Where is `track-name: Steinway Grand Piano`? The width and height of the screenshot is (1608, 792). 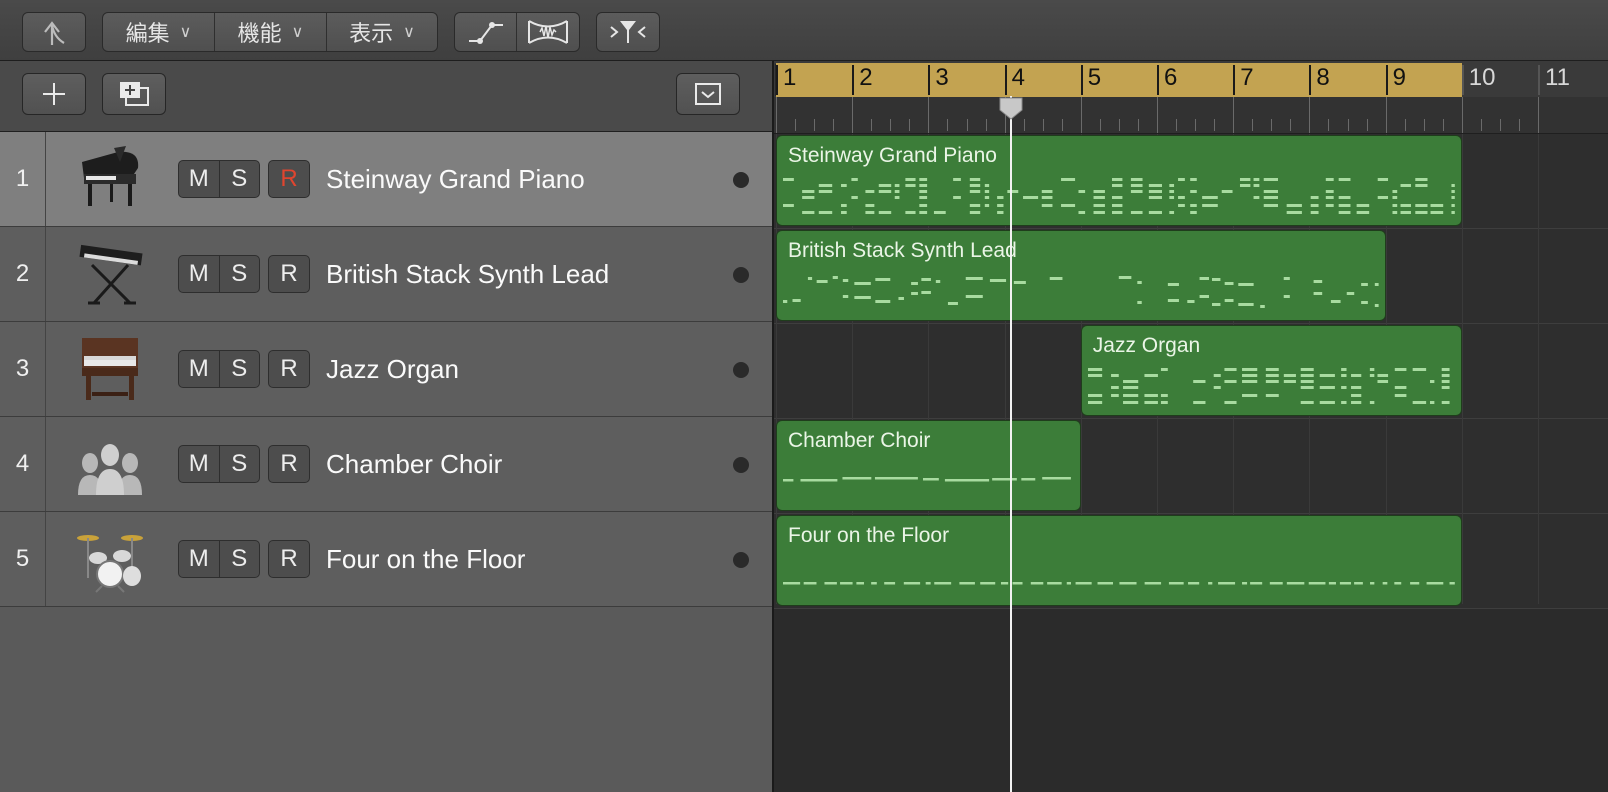
track-name: Steinway Grand Piano is located at coordinates (455, 179).